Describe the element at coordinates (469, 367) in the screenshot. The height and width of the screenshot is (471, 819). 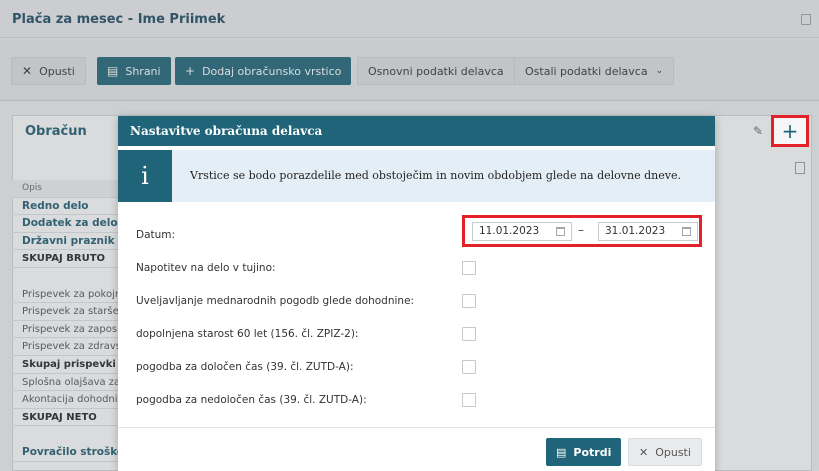
I see `fixed-term-checkbox` at that location.